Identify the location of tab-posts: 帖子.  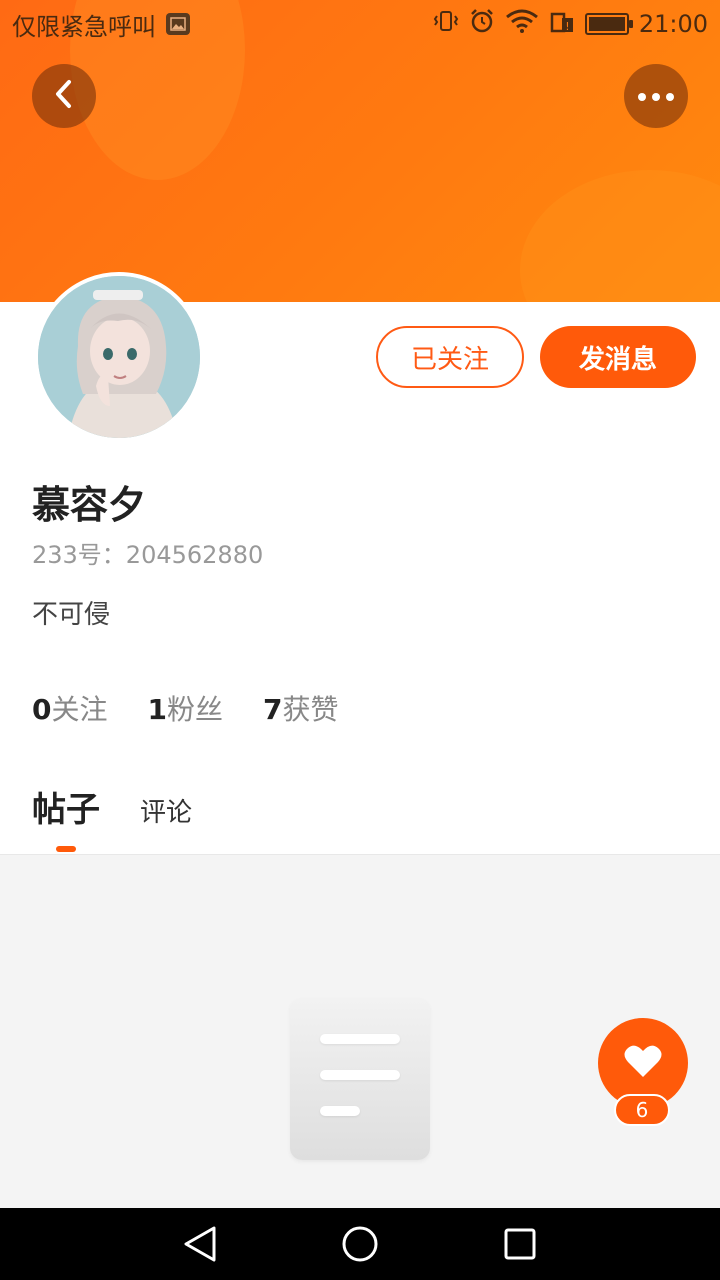
(66, 817).